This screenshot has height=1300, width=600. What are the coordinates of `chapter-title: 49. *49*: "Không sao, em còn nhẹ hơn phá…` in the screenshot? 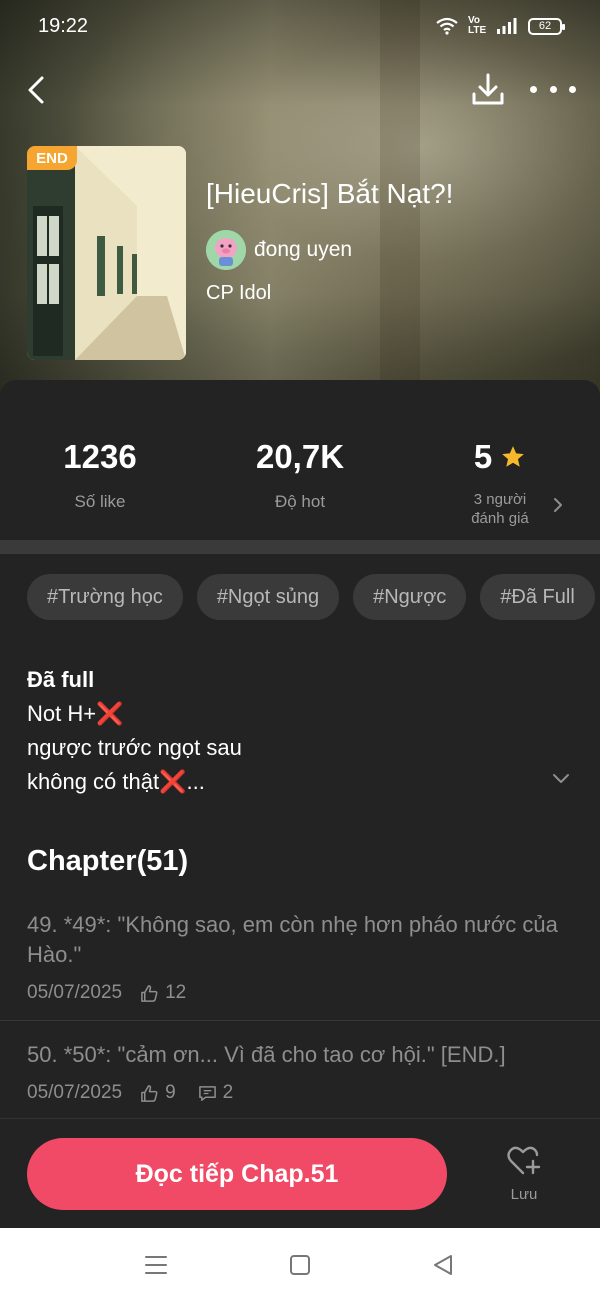 It's located at (292, 939).